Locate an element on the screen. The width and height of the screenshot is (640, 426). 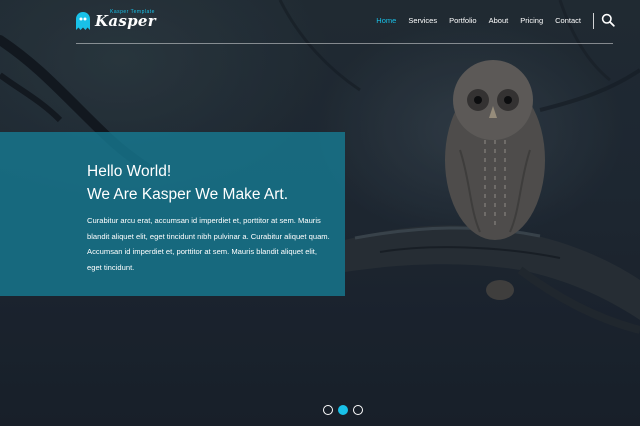
site-logo: Kasper Kasper Template is located at coordinates (116, 21).